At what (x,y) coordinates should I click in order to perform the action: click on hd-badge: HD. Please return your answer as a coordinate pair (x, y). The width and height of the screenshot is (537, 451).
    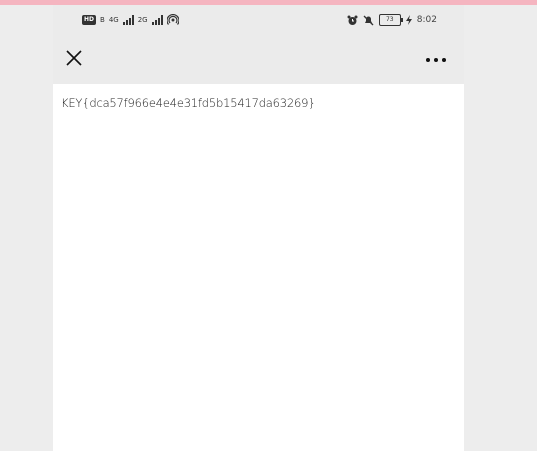
    Looking at the image, I should click on (89, 20).